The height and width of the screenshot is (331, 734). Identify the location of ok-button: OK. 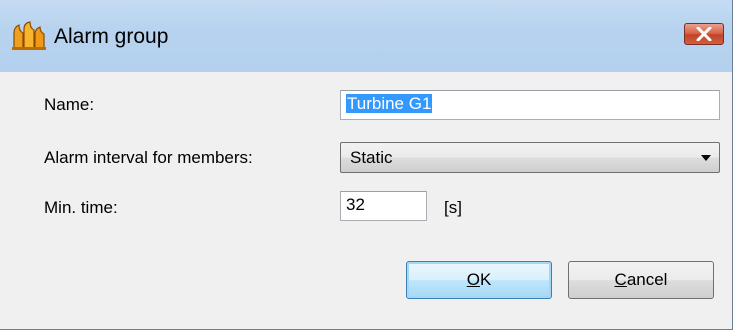
(479, 280).